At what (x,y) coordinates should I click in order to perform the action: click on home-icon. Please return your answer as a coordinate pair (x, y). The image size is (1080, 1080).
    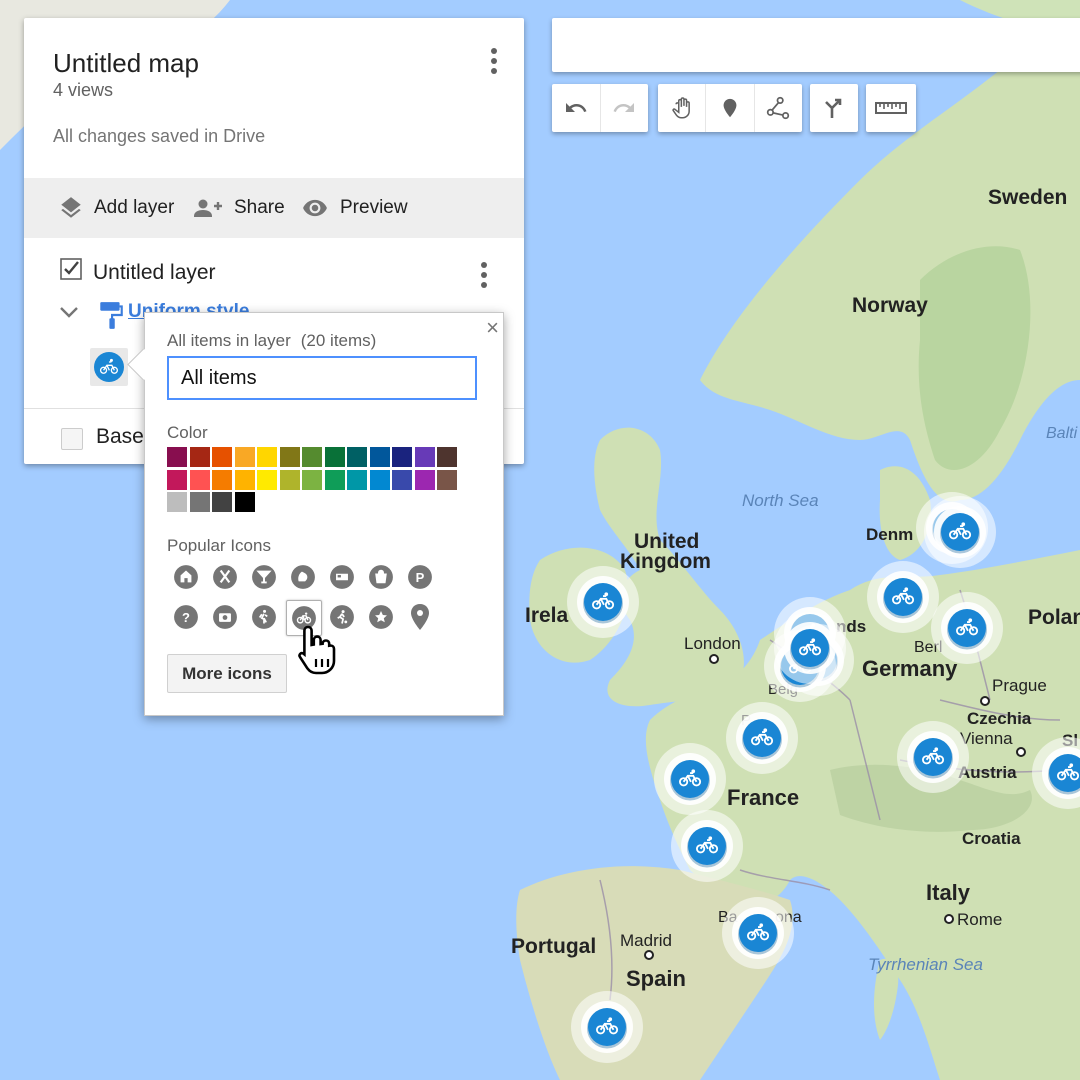
    Looking at the image, I should click on (186, 577).